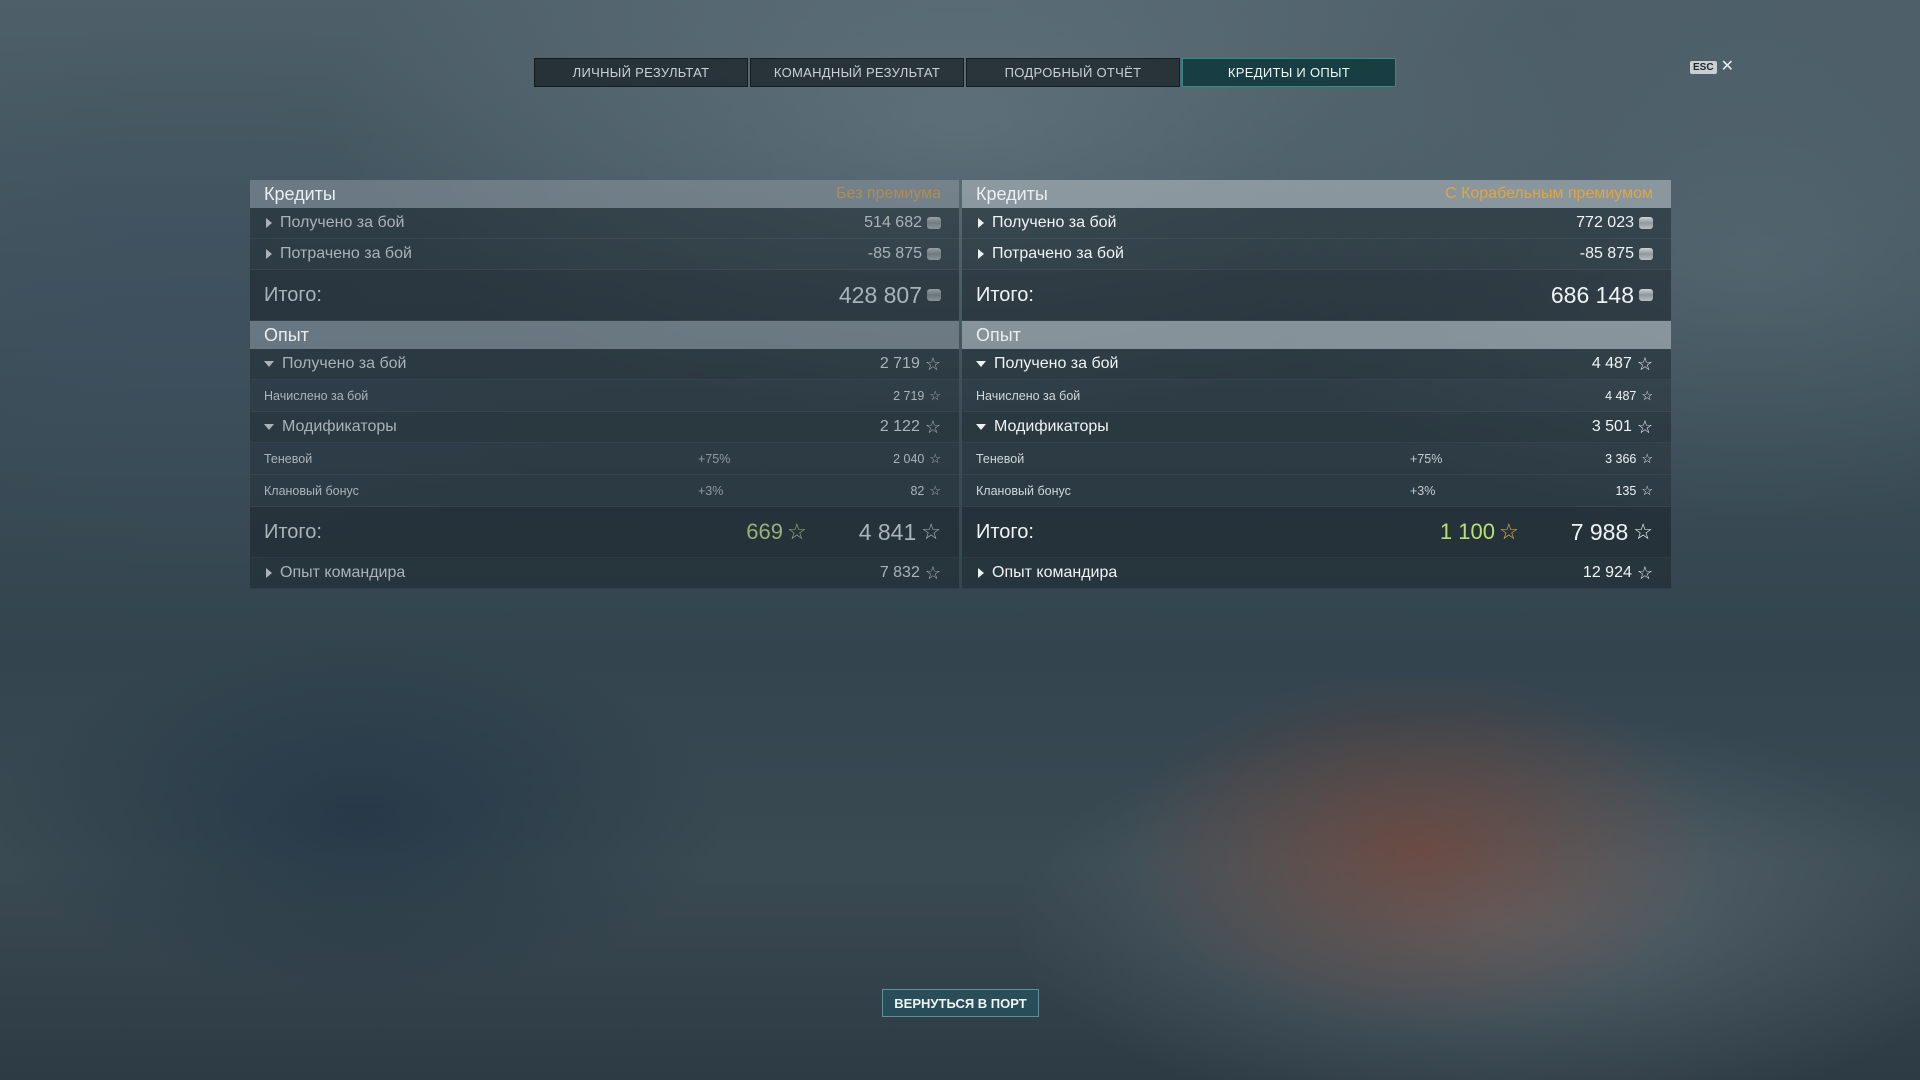 Image resolution: width=1920 pixels, height=1080 pixels. I want to click on xp-modifiers-value: 2 122, so click(899, 426).